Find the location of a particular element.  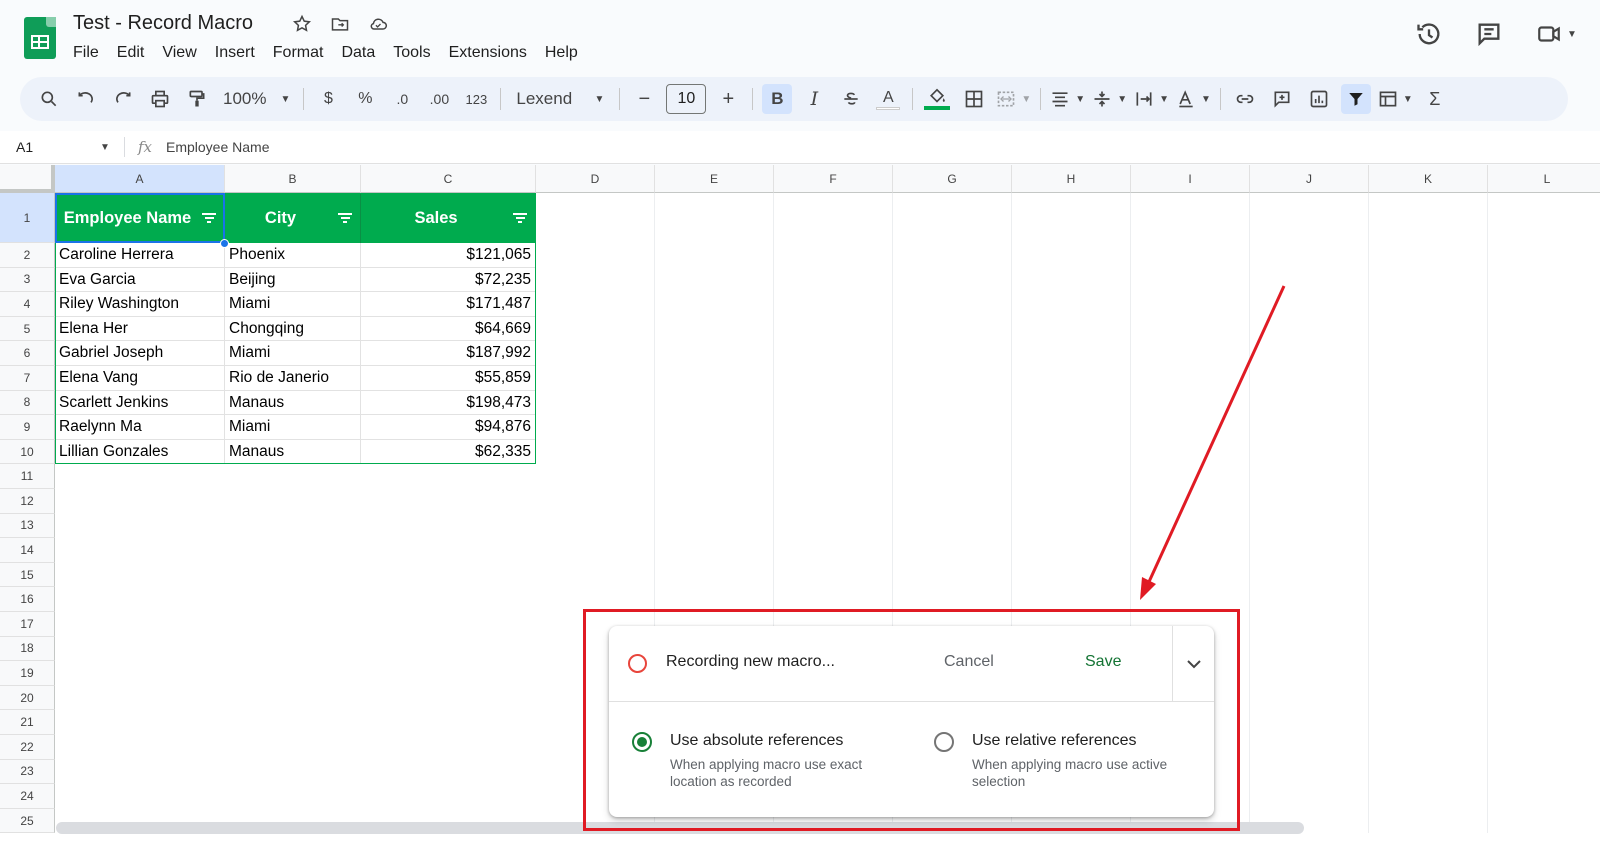

cloud-saved-icon is located at coordinates (378, 24).